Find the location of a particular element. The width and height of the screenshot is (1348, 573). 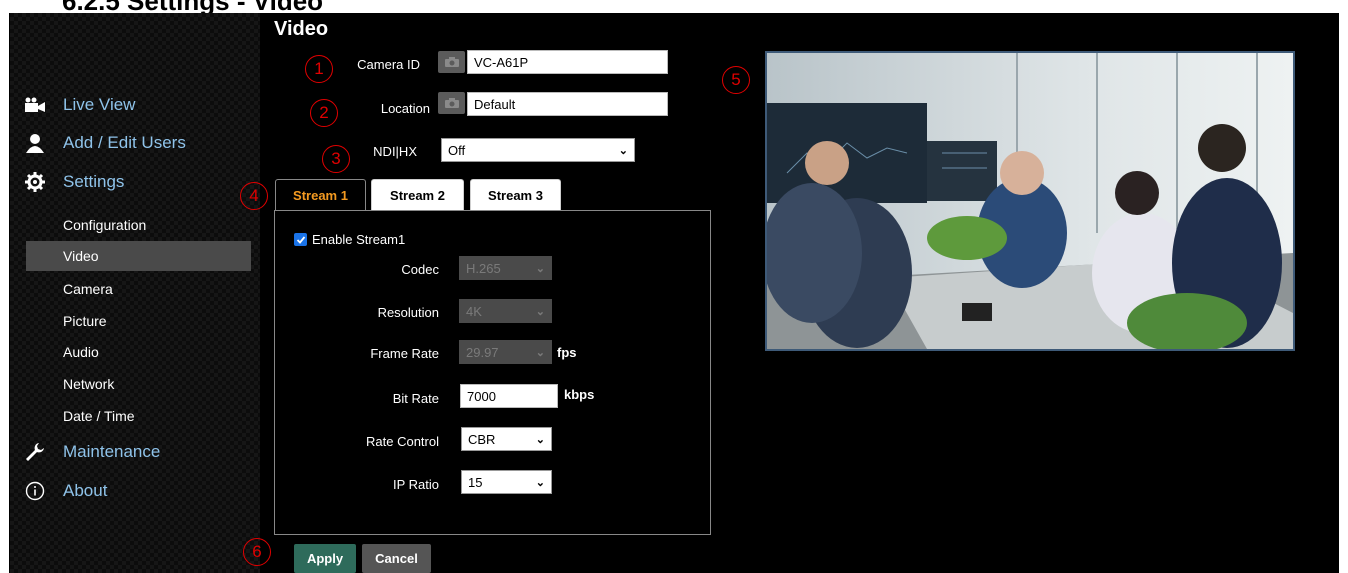

location-snapshot-button is located at coordinates (451, 103).